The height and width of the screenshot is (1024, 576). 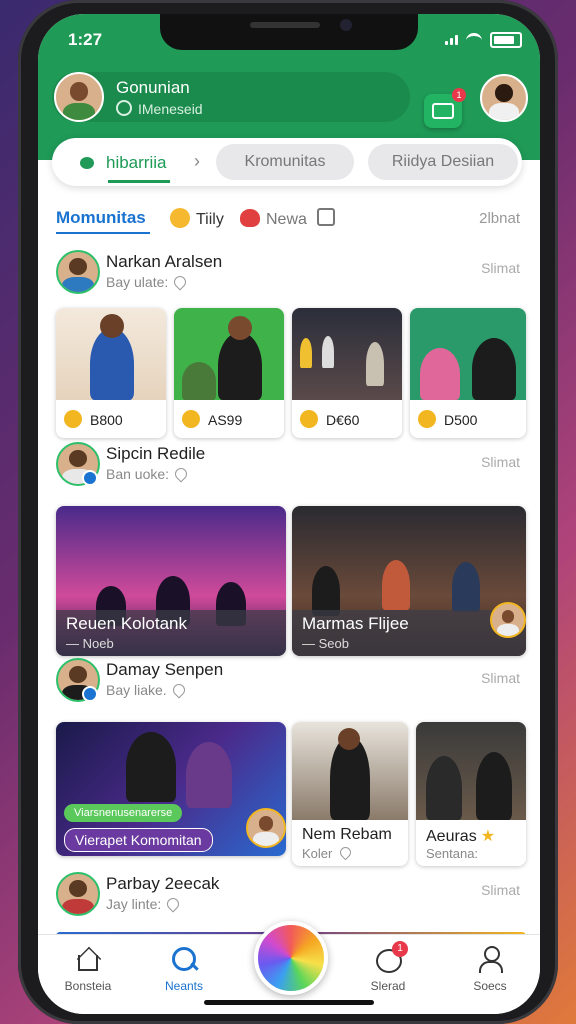 I want to click on person-icon, so click(x=490, y=959).